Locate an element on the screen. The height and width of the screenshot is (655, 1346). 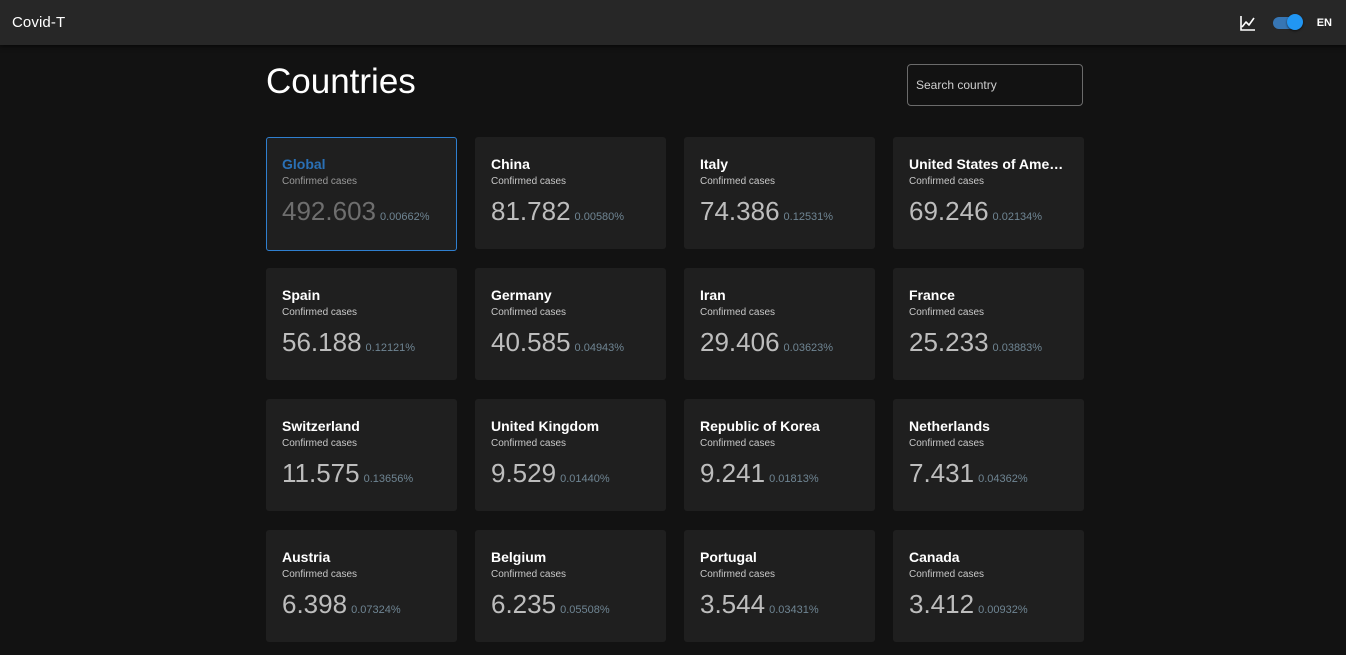
percentage: 0.00932% is located at coordinates (1003, 610).